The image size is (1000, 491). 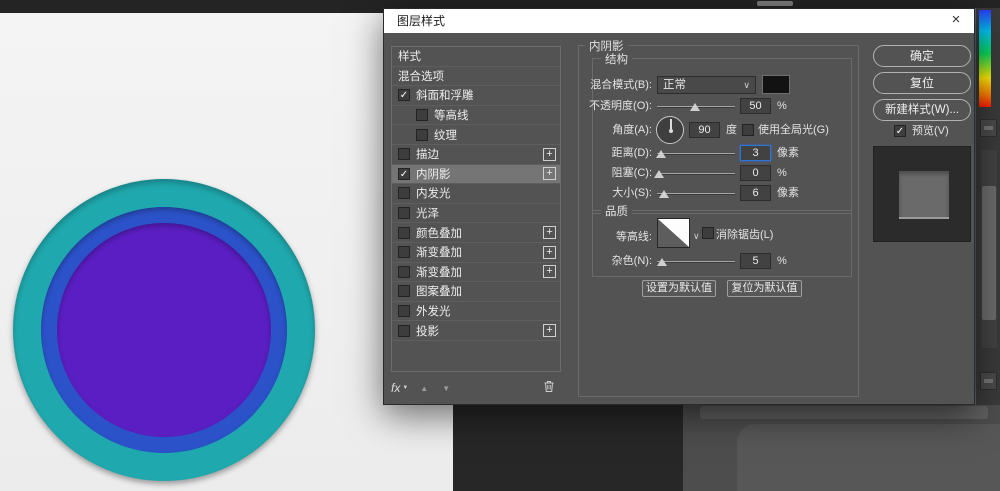 What do you see at coordinates (706, 85) in the screenshot?
I see `blend-mode-select: 正常 ∨` at bounding box center [706, 85].